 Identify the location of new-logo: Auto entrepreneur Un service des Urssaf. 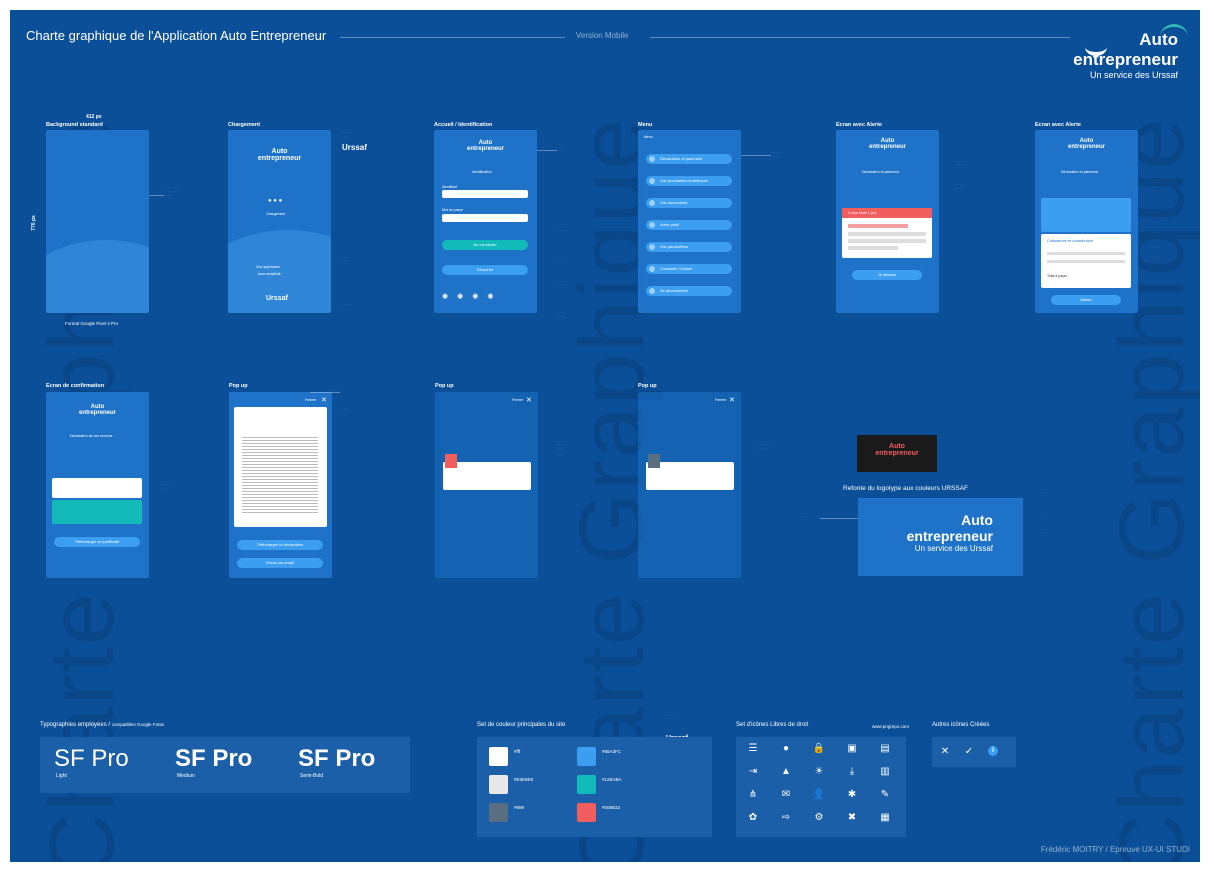
(950, 532).